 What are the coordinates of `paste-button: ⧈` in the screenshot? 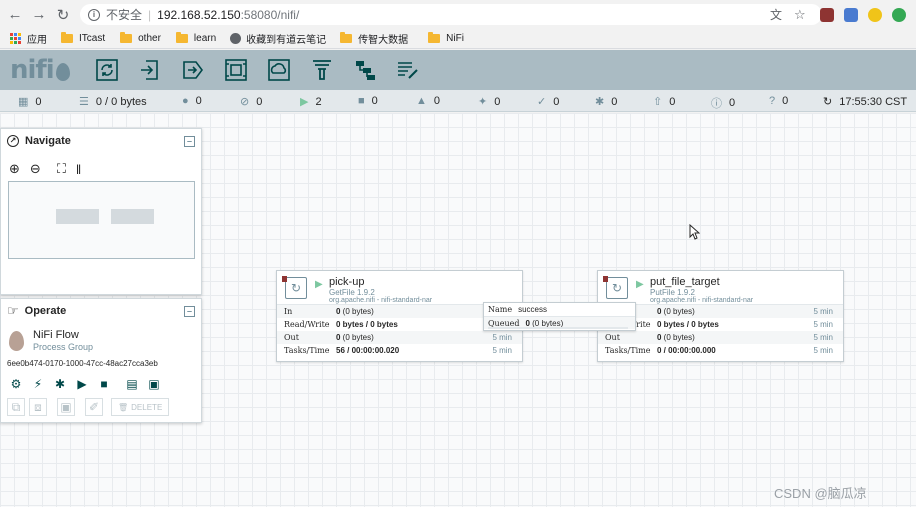 It's located at (38, 407).